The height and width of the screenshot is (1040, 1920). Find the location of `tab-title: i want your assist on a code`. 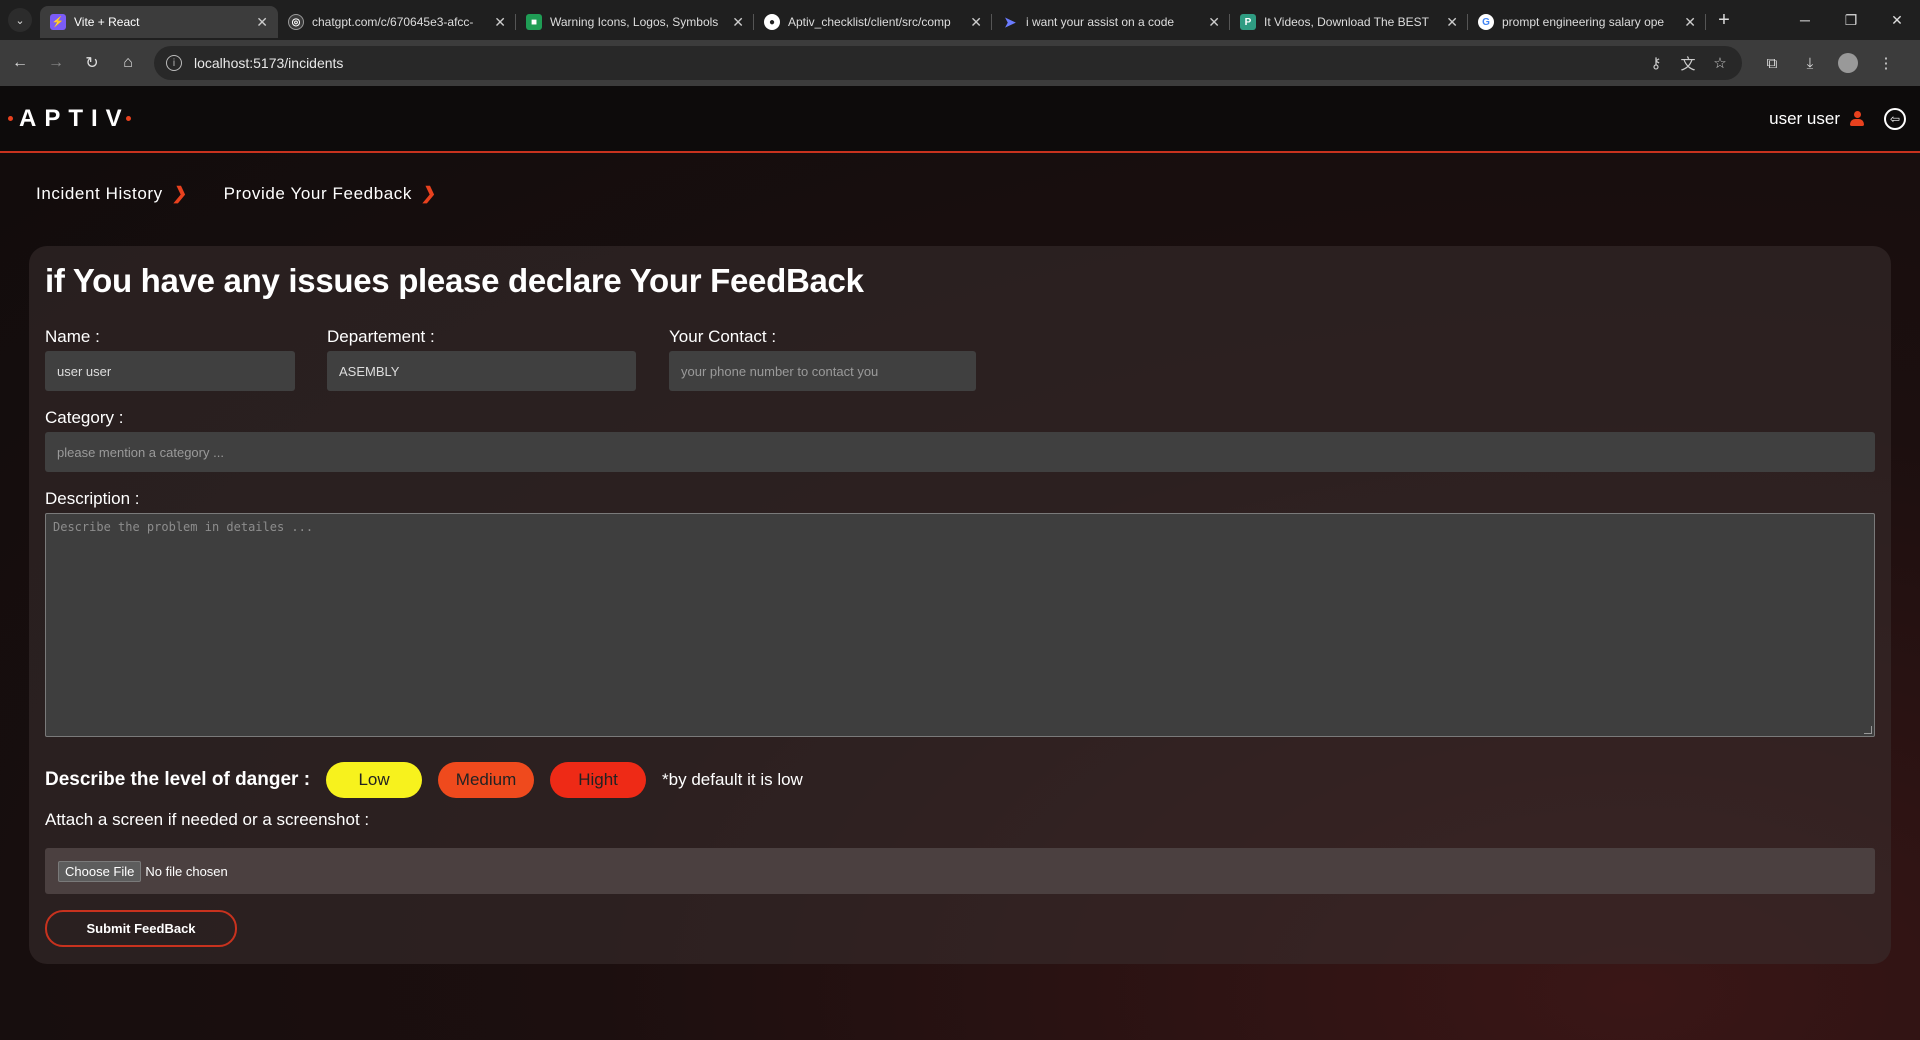

tab-title: i want your assist on a code is located at coordinates (1100, 22).